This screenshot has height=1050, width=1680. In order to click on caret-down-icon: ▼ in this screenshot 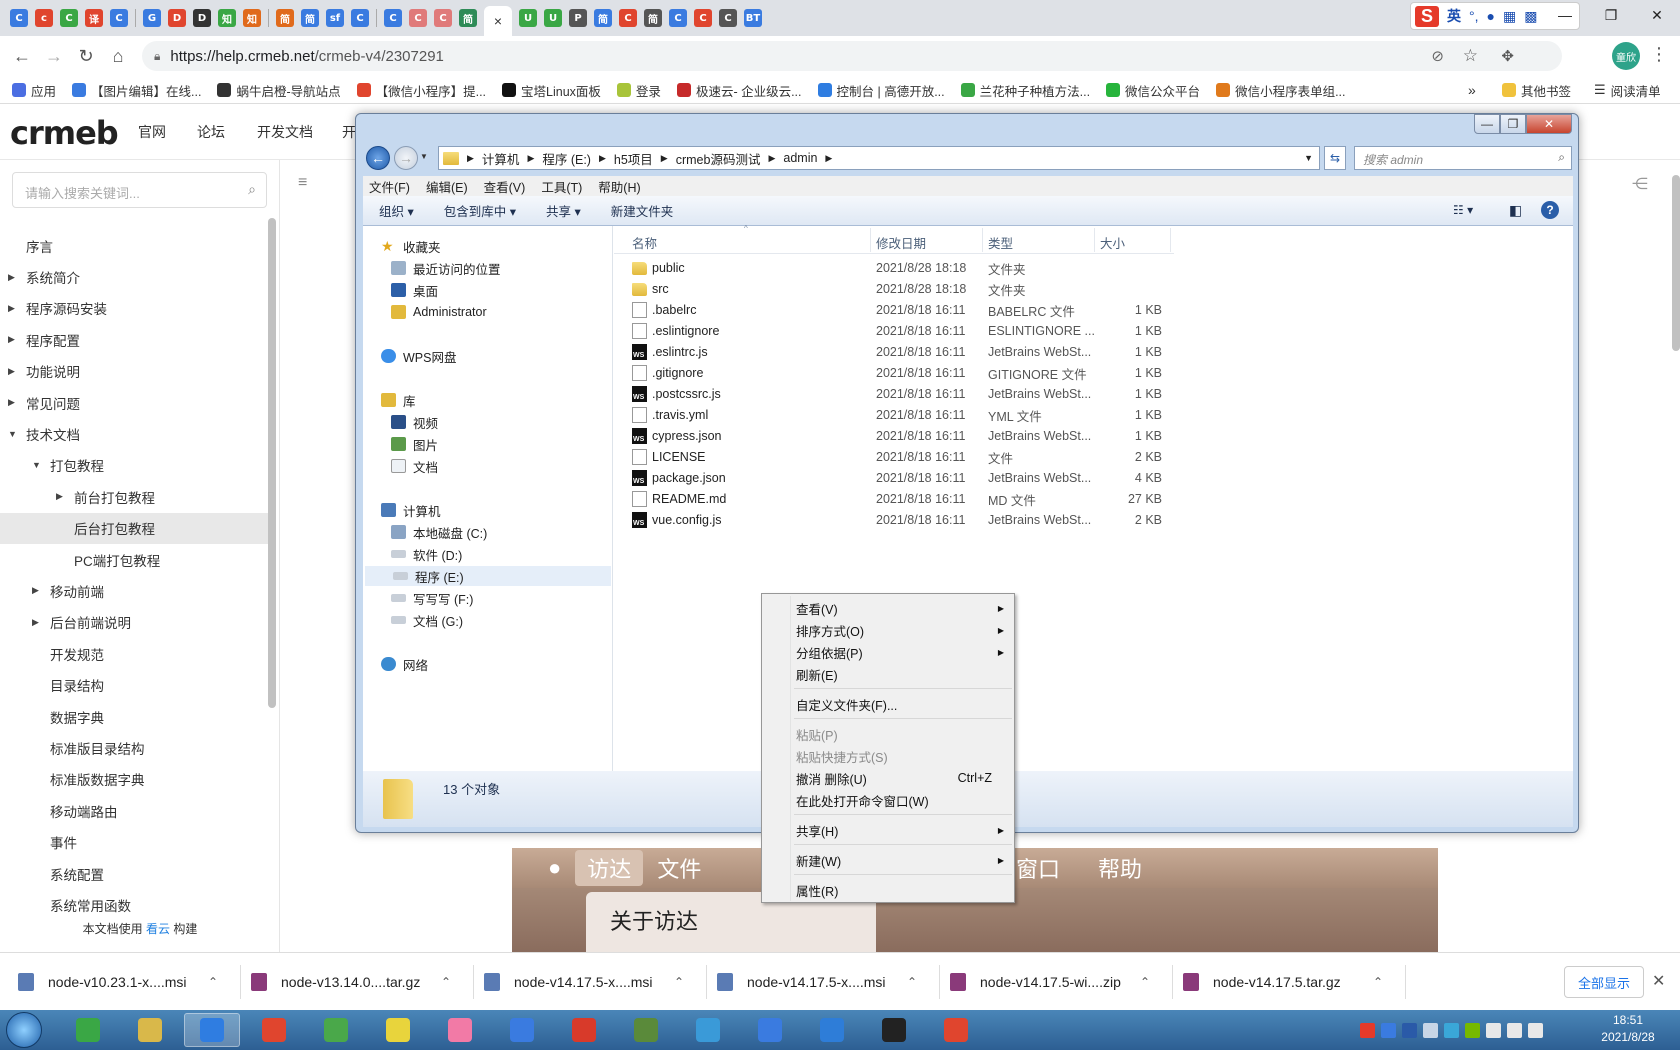, I will do `click(12, 434)`.